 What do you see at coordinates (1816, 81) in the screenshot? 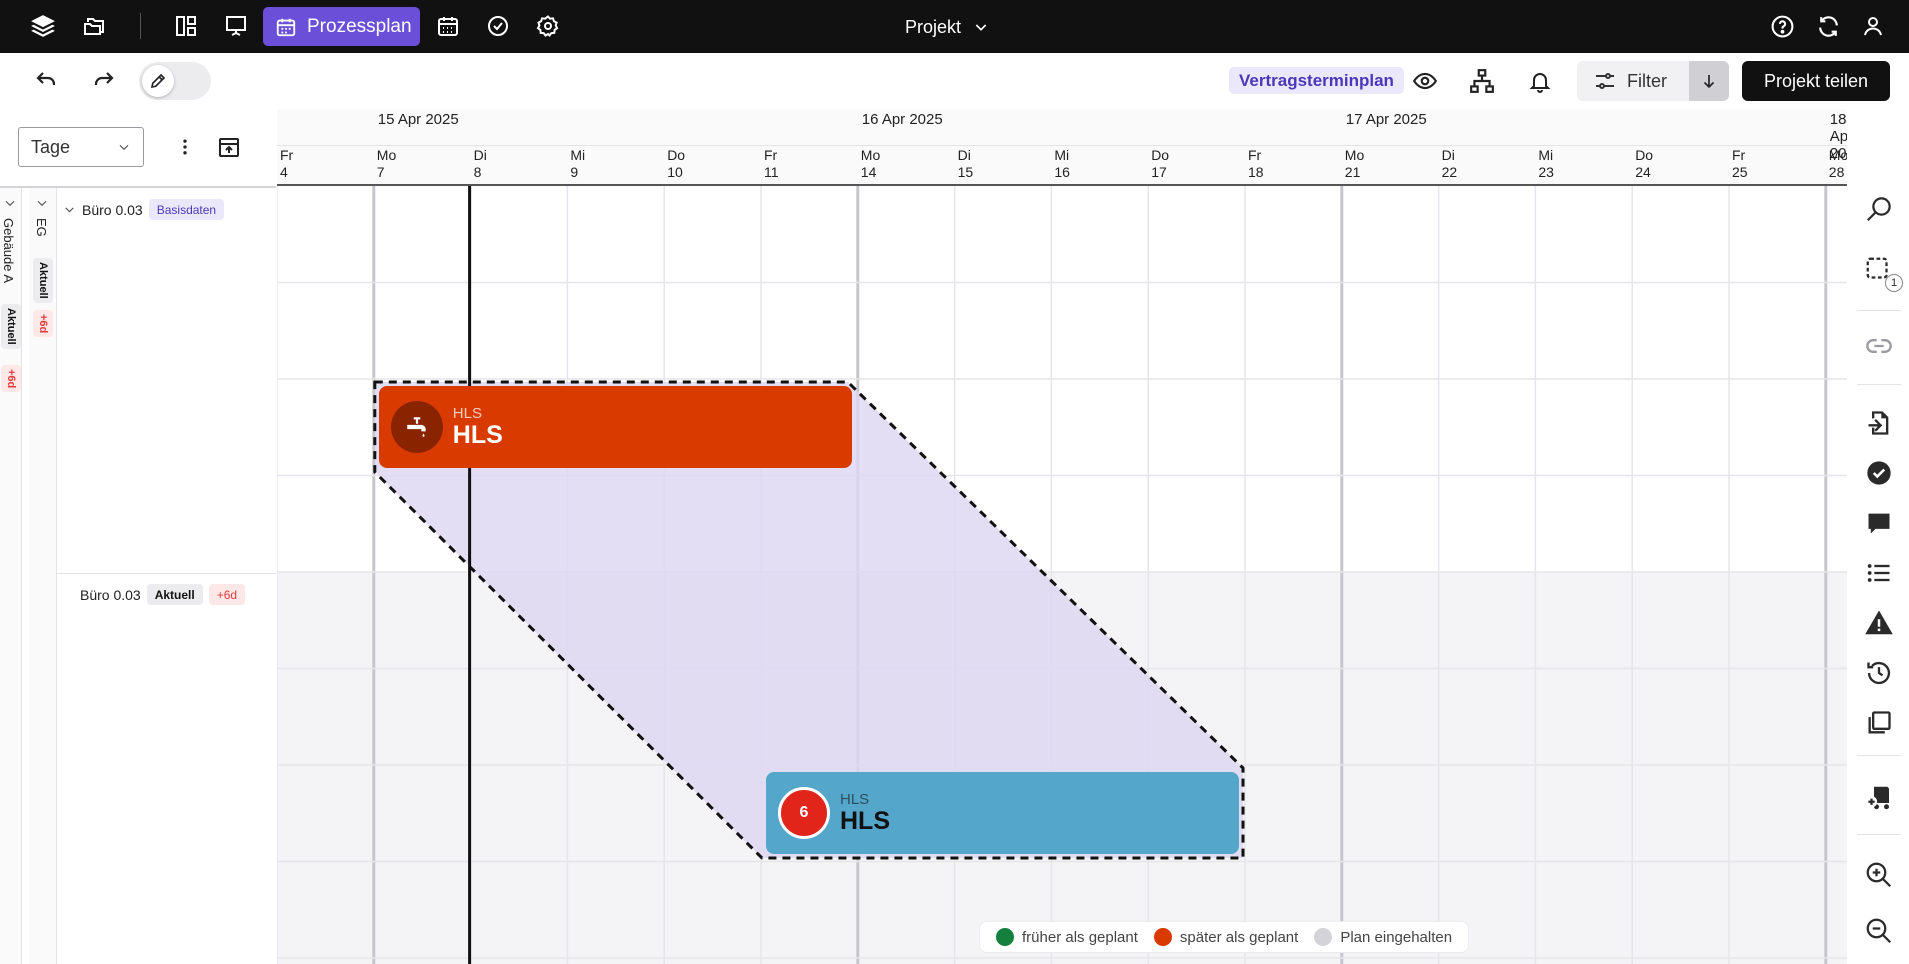
I see `share-project-button: Projekt teilen` at bounding box center [1816, 81].